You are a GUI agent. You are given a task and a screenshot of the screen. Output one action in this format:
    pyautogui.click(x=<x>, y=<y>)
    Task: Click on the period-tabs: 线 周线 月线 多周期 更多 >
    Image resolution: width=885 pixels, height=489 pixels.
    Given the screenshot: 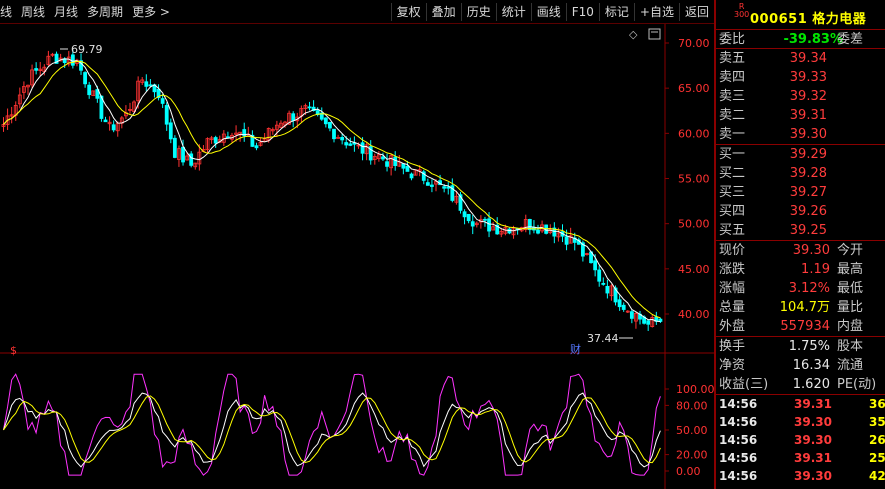 What is the action you would take?
    pyautogui.click(x=89, y=12)
    